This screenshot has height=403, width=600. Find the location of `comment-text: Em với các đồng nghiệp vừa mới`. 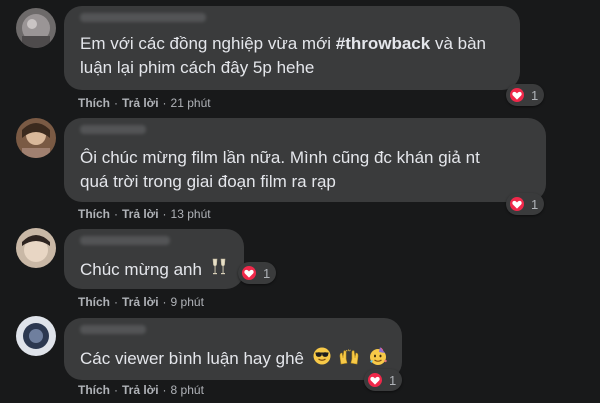

comment-text: Em với các đồng nghiệp vừa mới is located at coordinates (208, 43).